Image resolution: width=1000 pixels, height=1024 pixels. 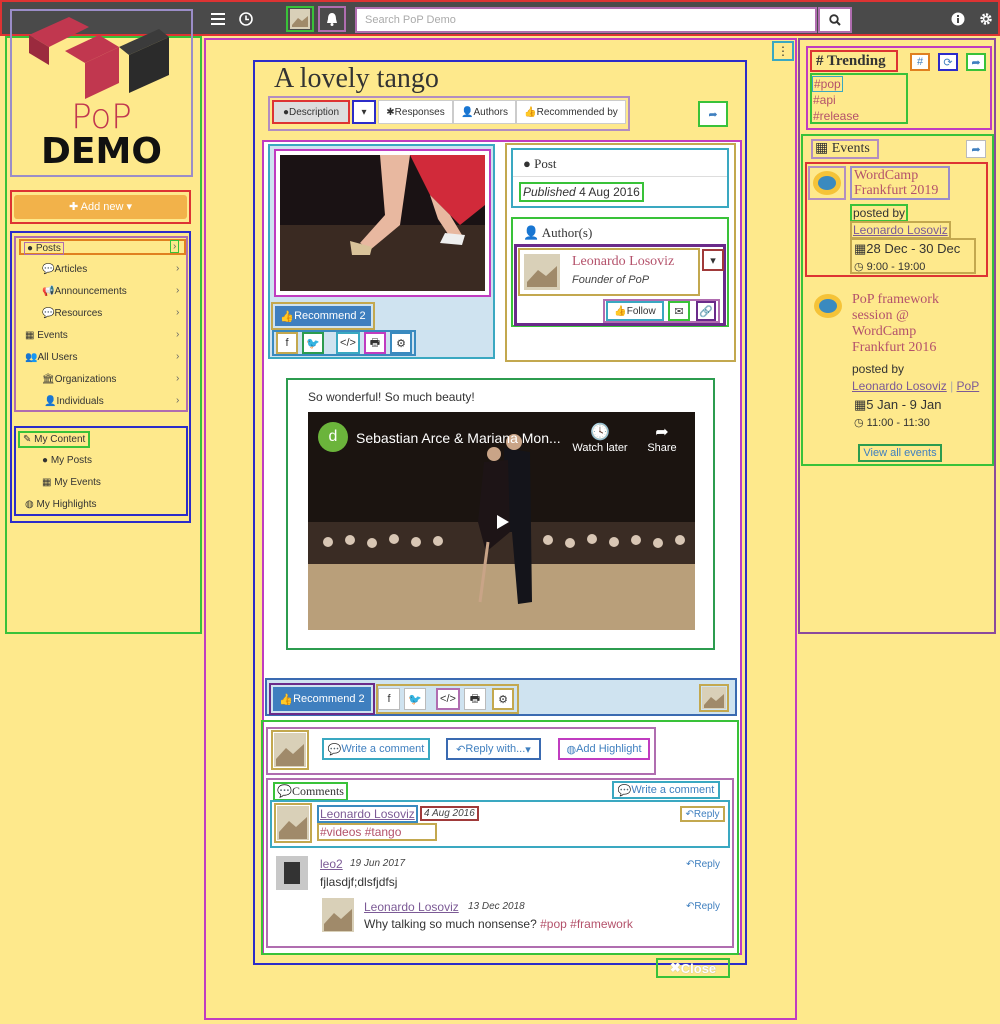 What do you see at coordinates (666, 790) in the screenshot?
I see `write-comment-link: 💬 Write a comment` at bounding box center [666, 790].